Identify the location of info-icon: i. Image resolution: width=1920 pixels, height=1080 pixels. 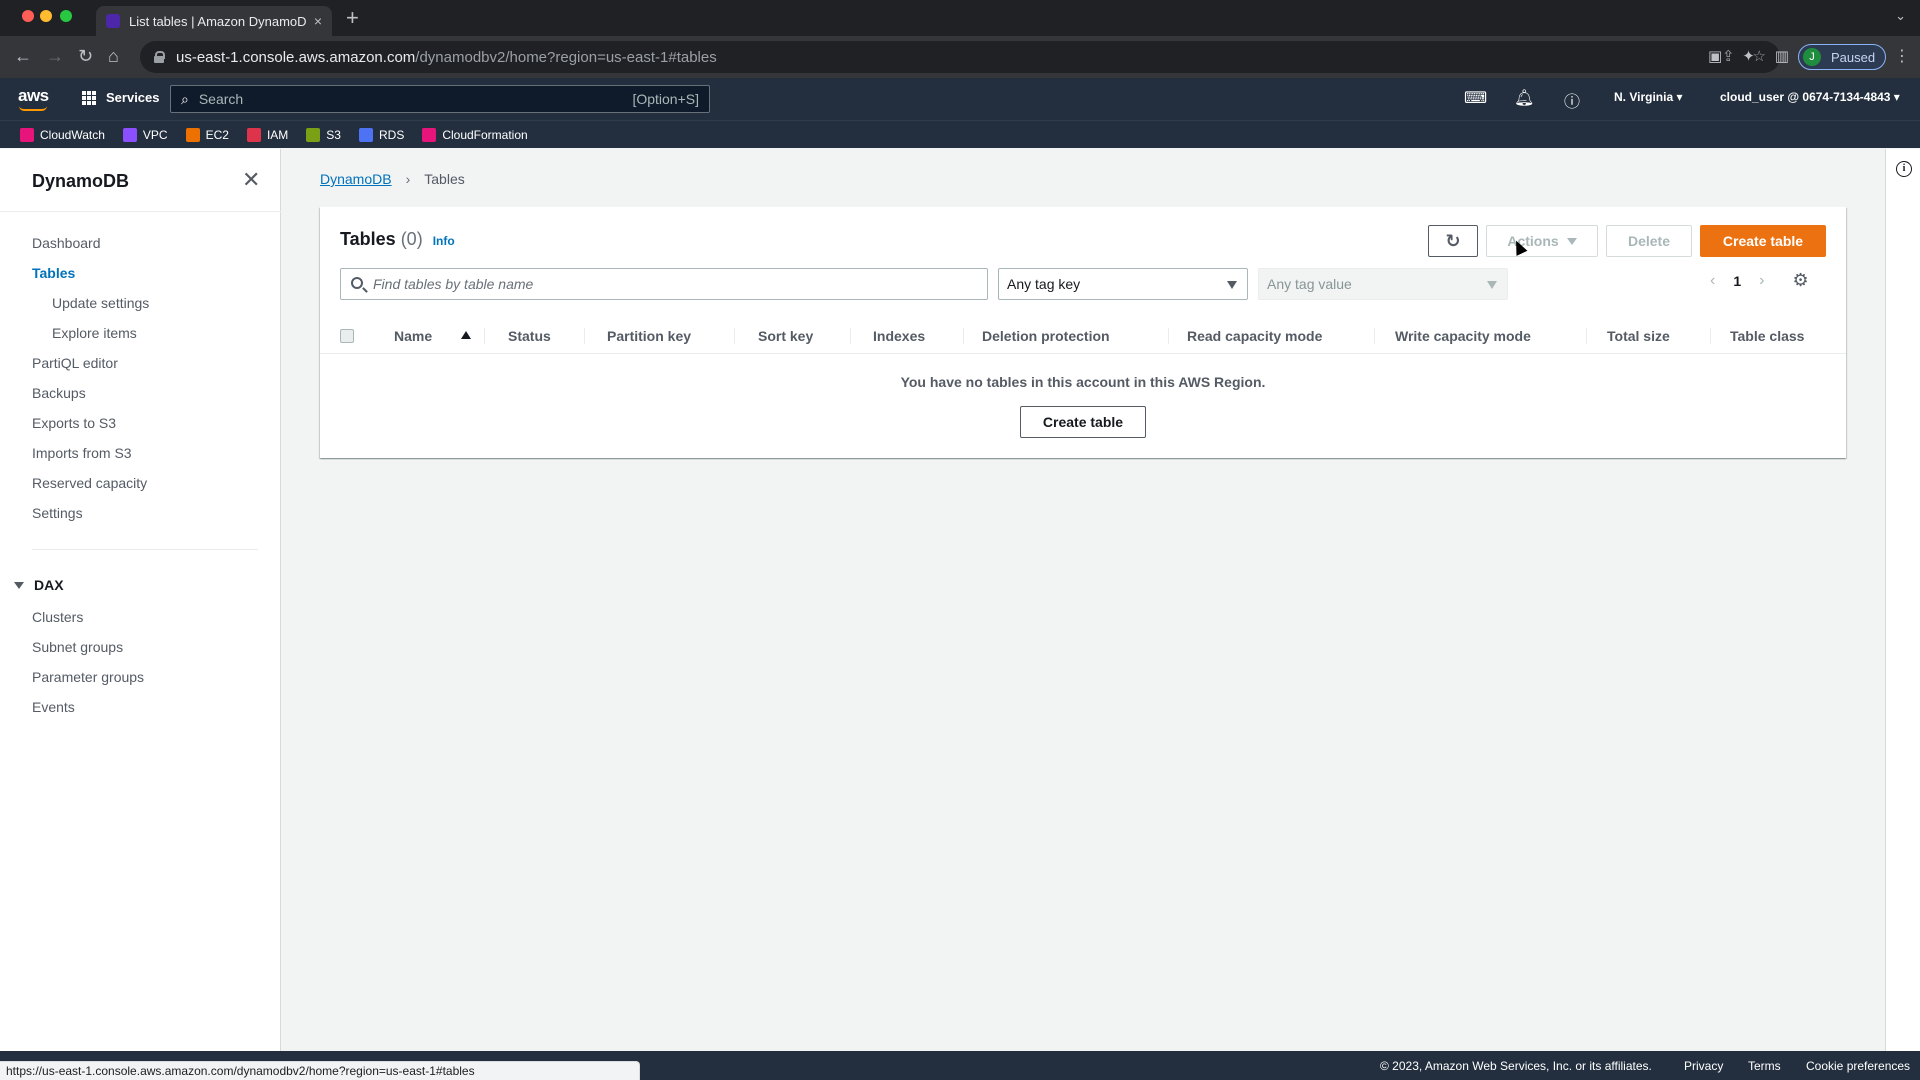
(1904, 169).